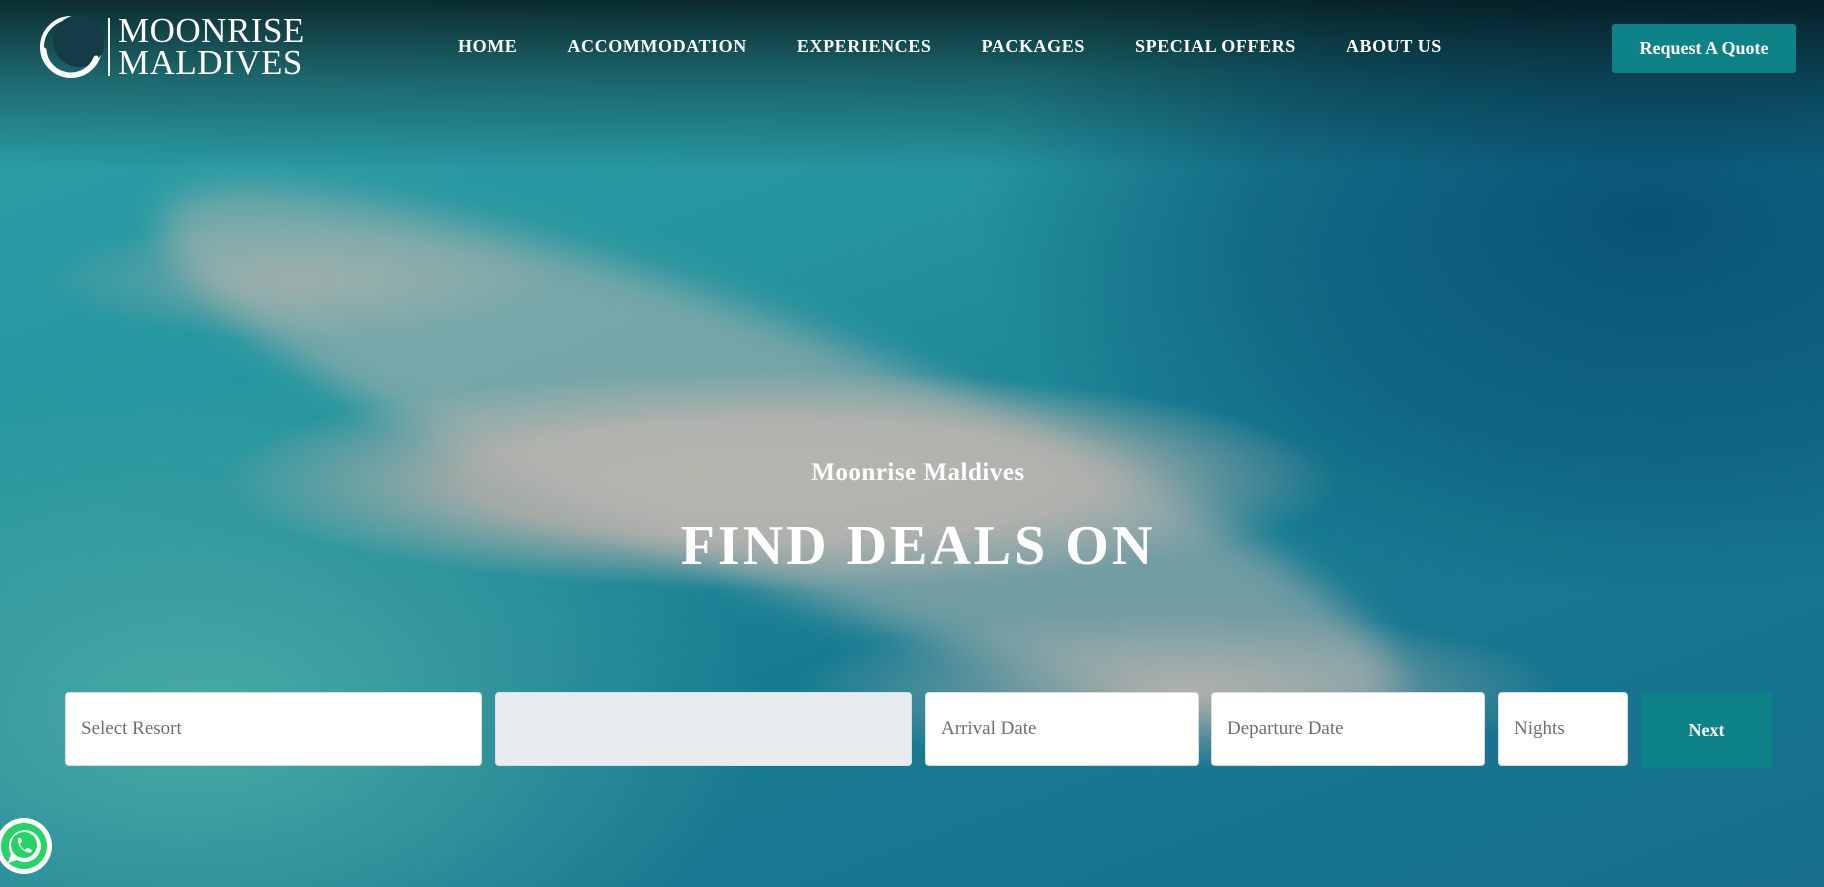 This screenshot has width=1824, height=887. What do you see at coordinates (1062, 729) in the screenshot?
I see `arrival-date-field: Arrival Date` at bounding box center [1062, 729].